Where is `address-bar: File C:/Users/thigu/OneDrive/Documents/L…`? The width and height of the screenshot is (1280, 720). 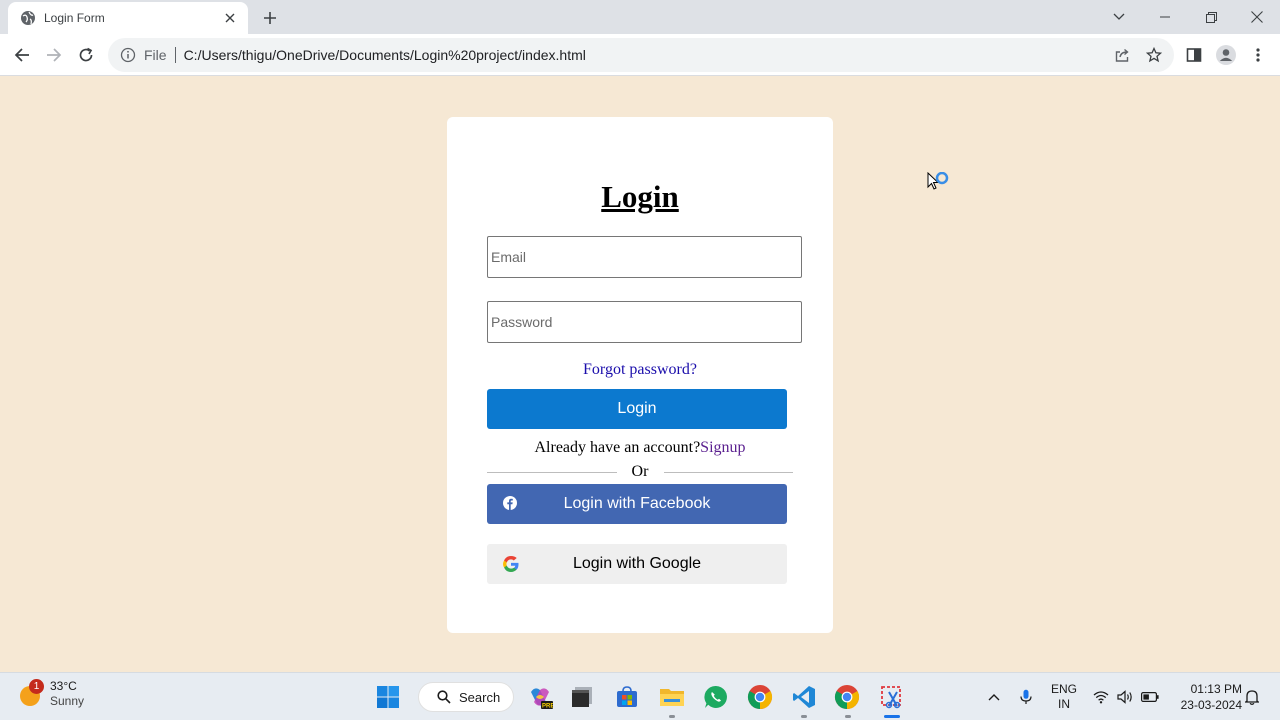
address-bar: File C:/Users/thigu/OneDrive/Documents/L… is located at coordinates (641, 55).